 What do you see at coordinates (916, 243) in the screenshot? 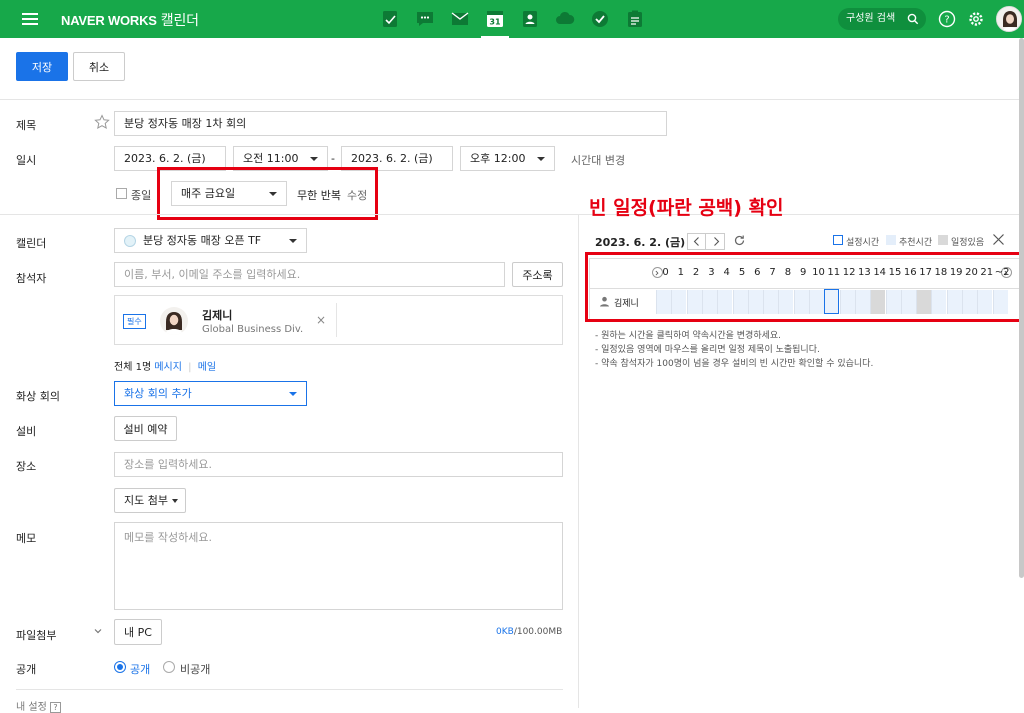
I see `legend-recommend-label: 추천시간` at bounding box center [916, 243].